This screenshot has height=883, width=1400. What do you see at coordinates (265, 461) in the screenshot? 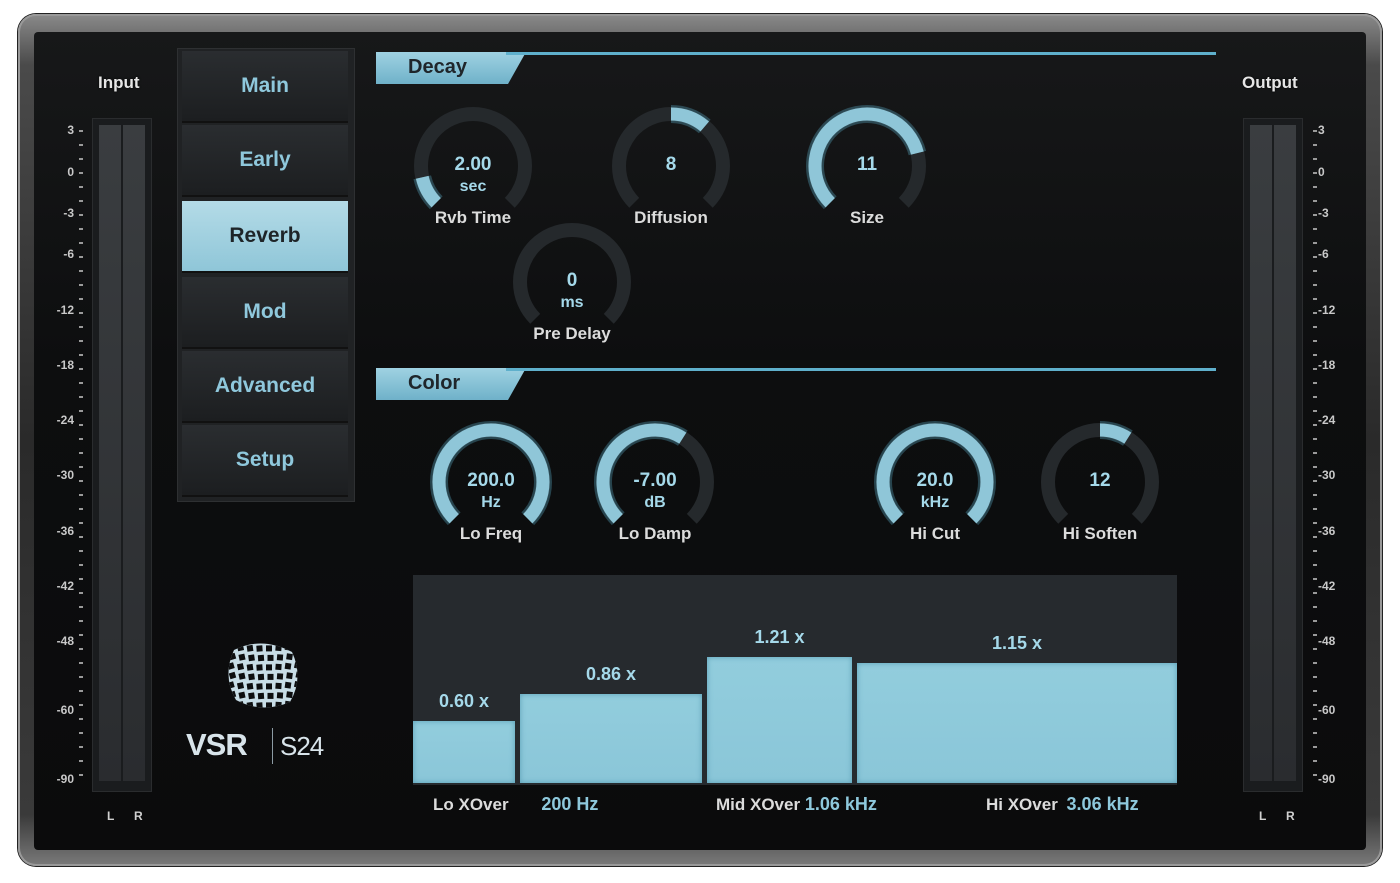
I see `tab-setup: Setup` at bounding box center [265, 461].